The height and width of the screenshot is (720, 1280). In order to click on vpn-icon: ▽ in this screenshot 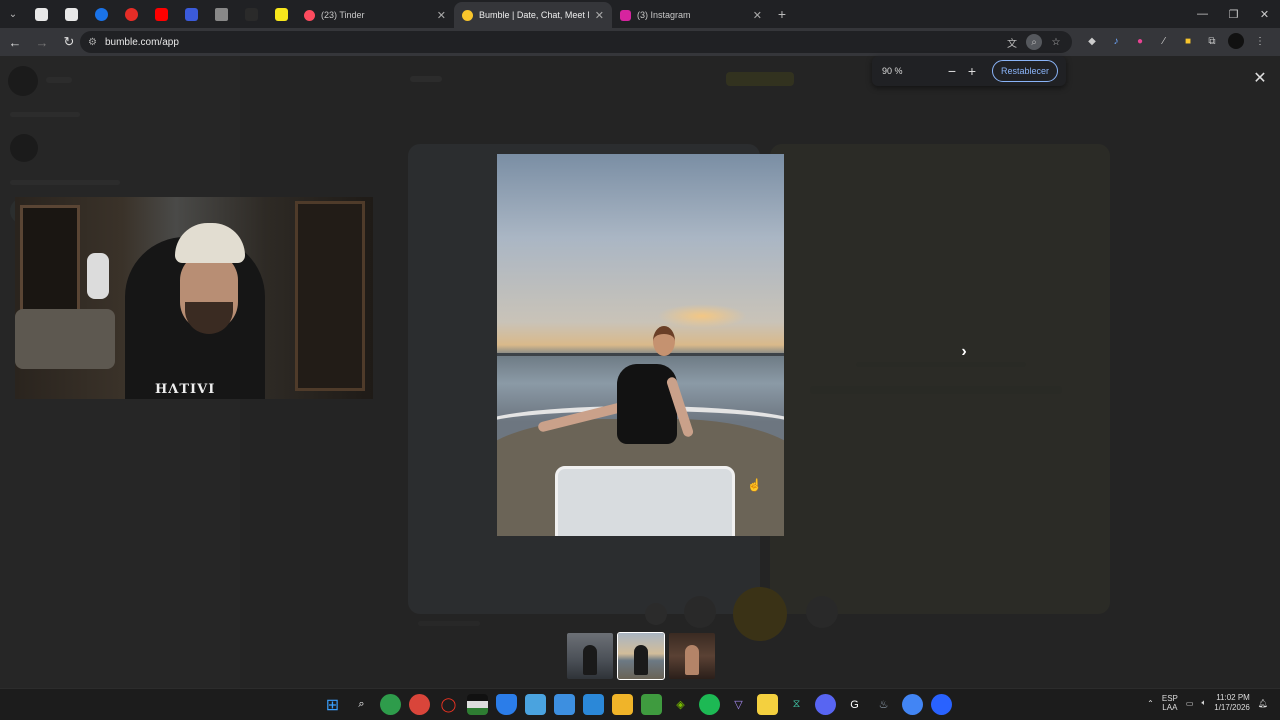, I will do `click(738, 704)`.